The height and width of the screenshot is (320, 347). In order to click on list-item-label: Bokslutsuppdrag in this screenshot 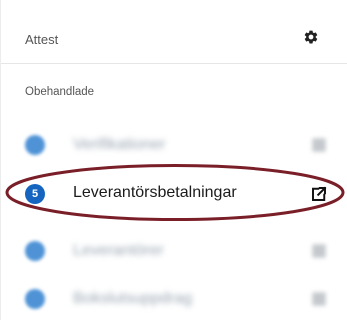, I will do `click(133, 298)`.